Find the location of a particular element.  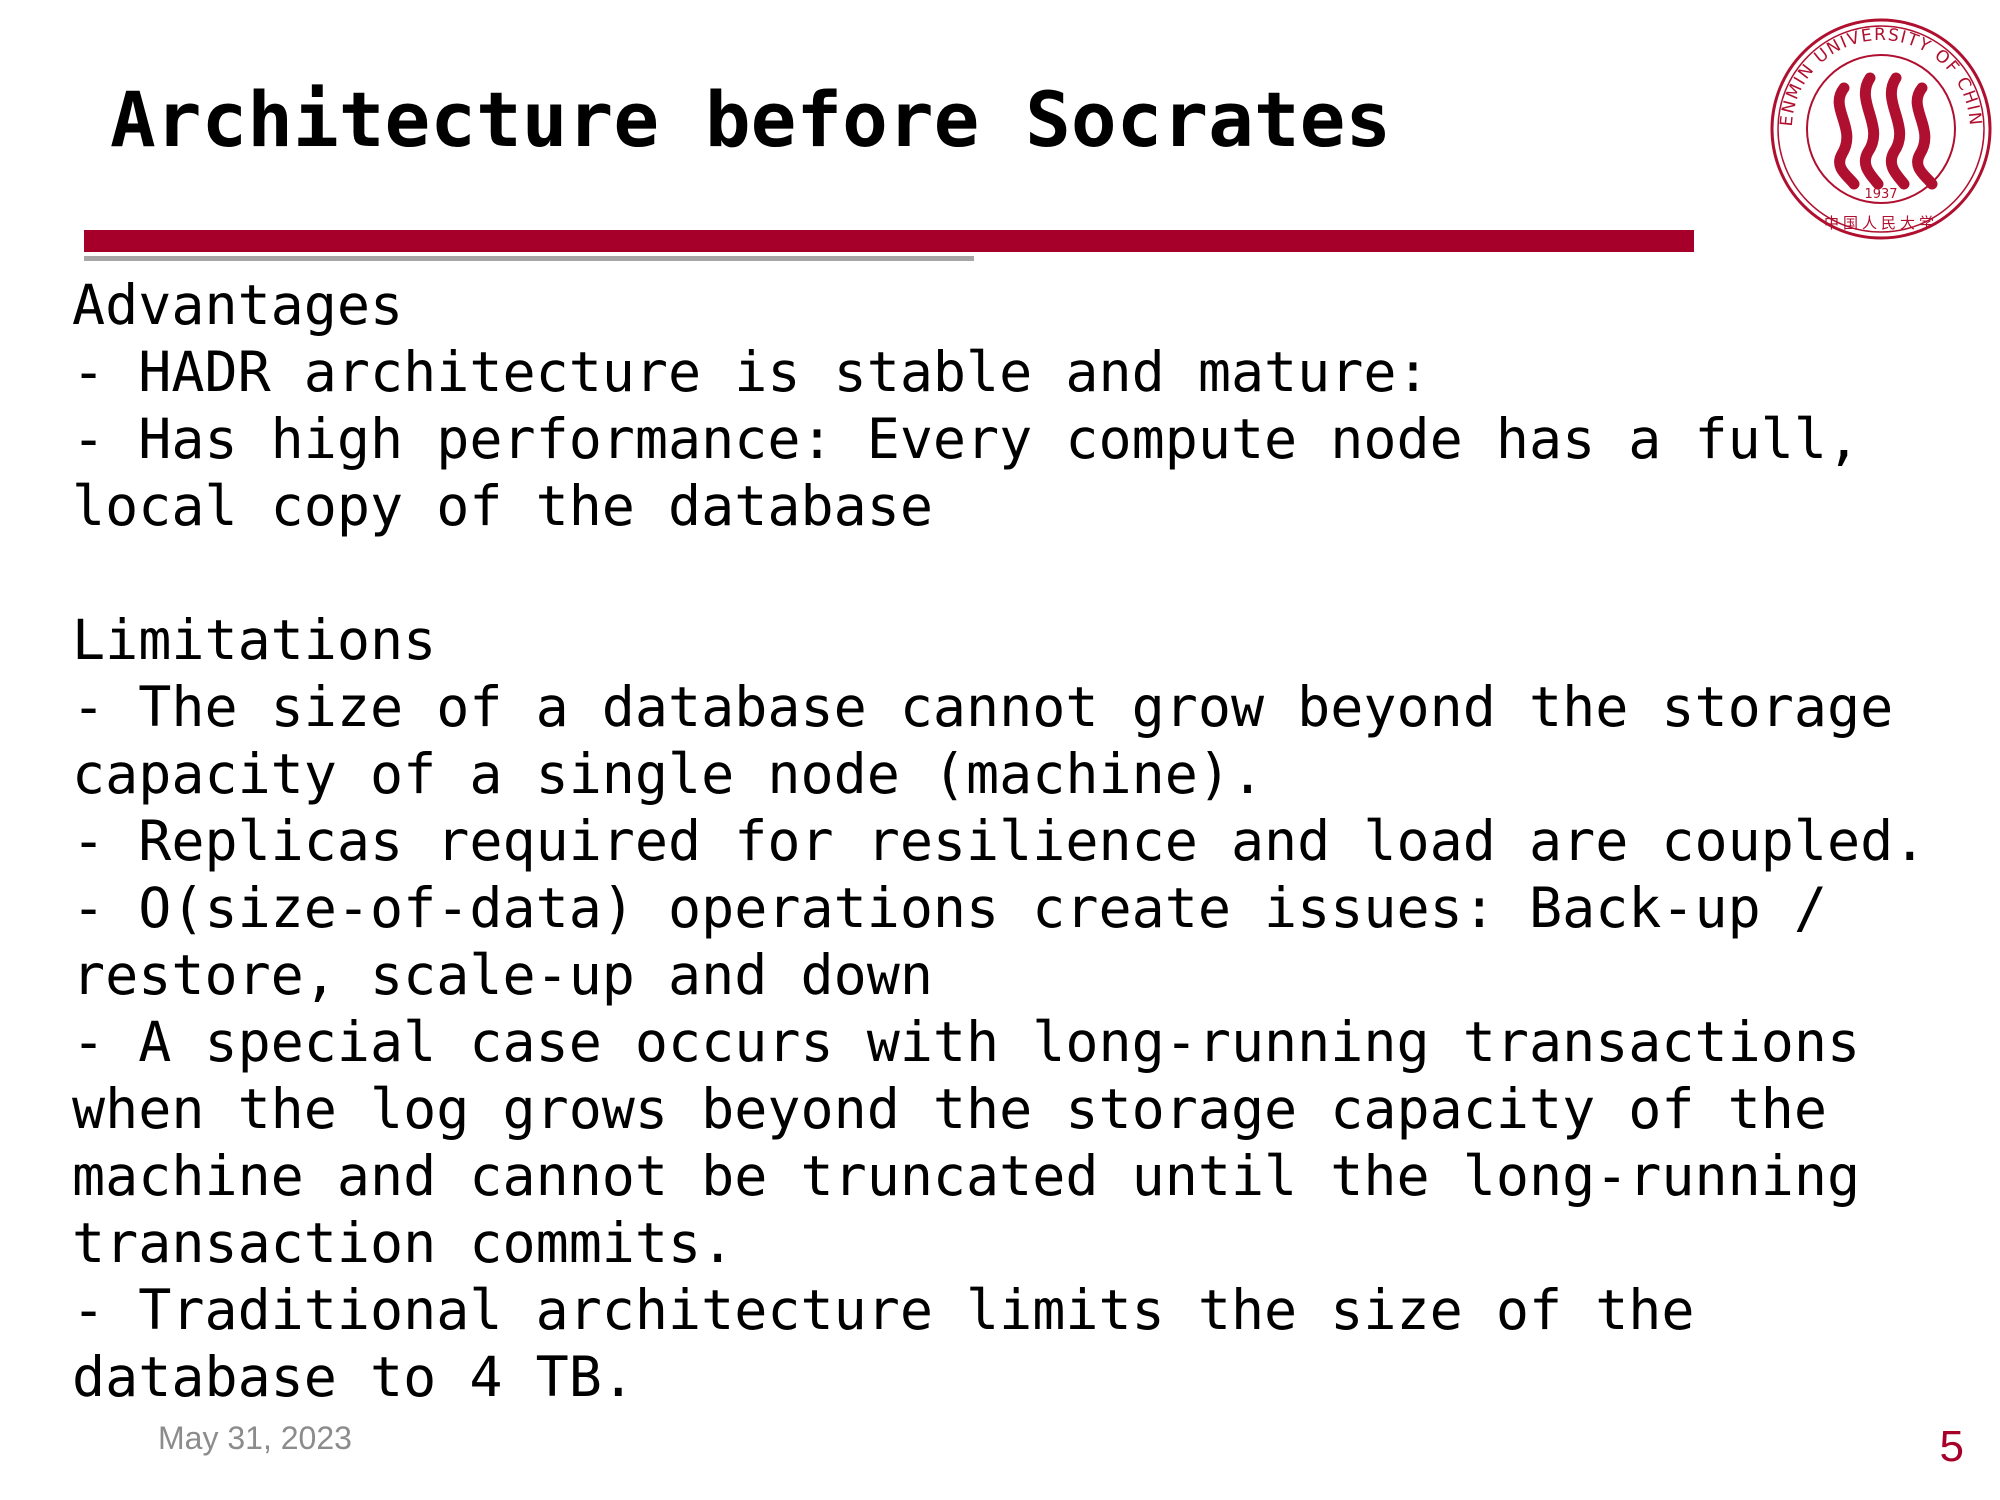

limitations-line: database to 4 TB. is located at coordinates (353, 1377).